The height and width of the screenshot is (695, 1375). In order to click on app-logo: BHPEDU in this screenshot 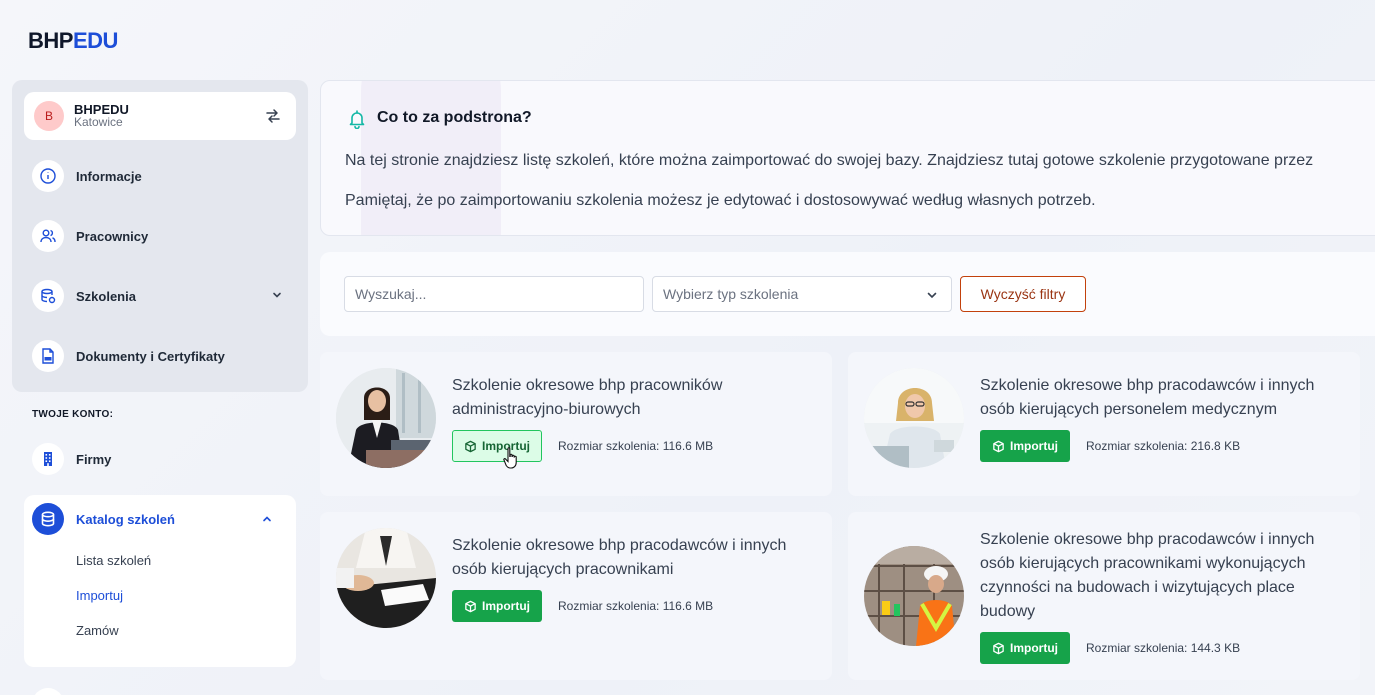, I will do `click(73, 41)`.